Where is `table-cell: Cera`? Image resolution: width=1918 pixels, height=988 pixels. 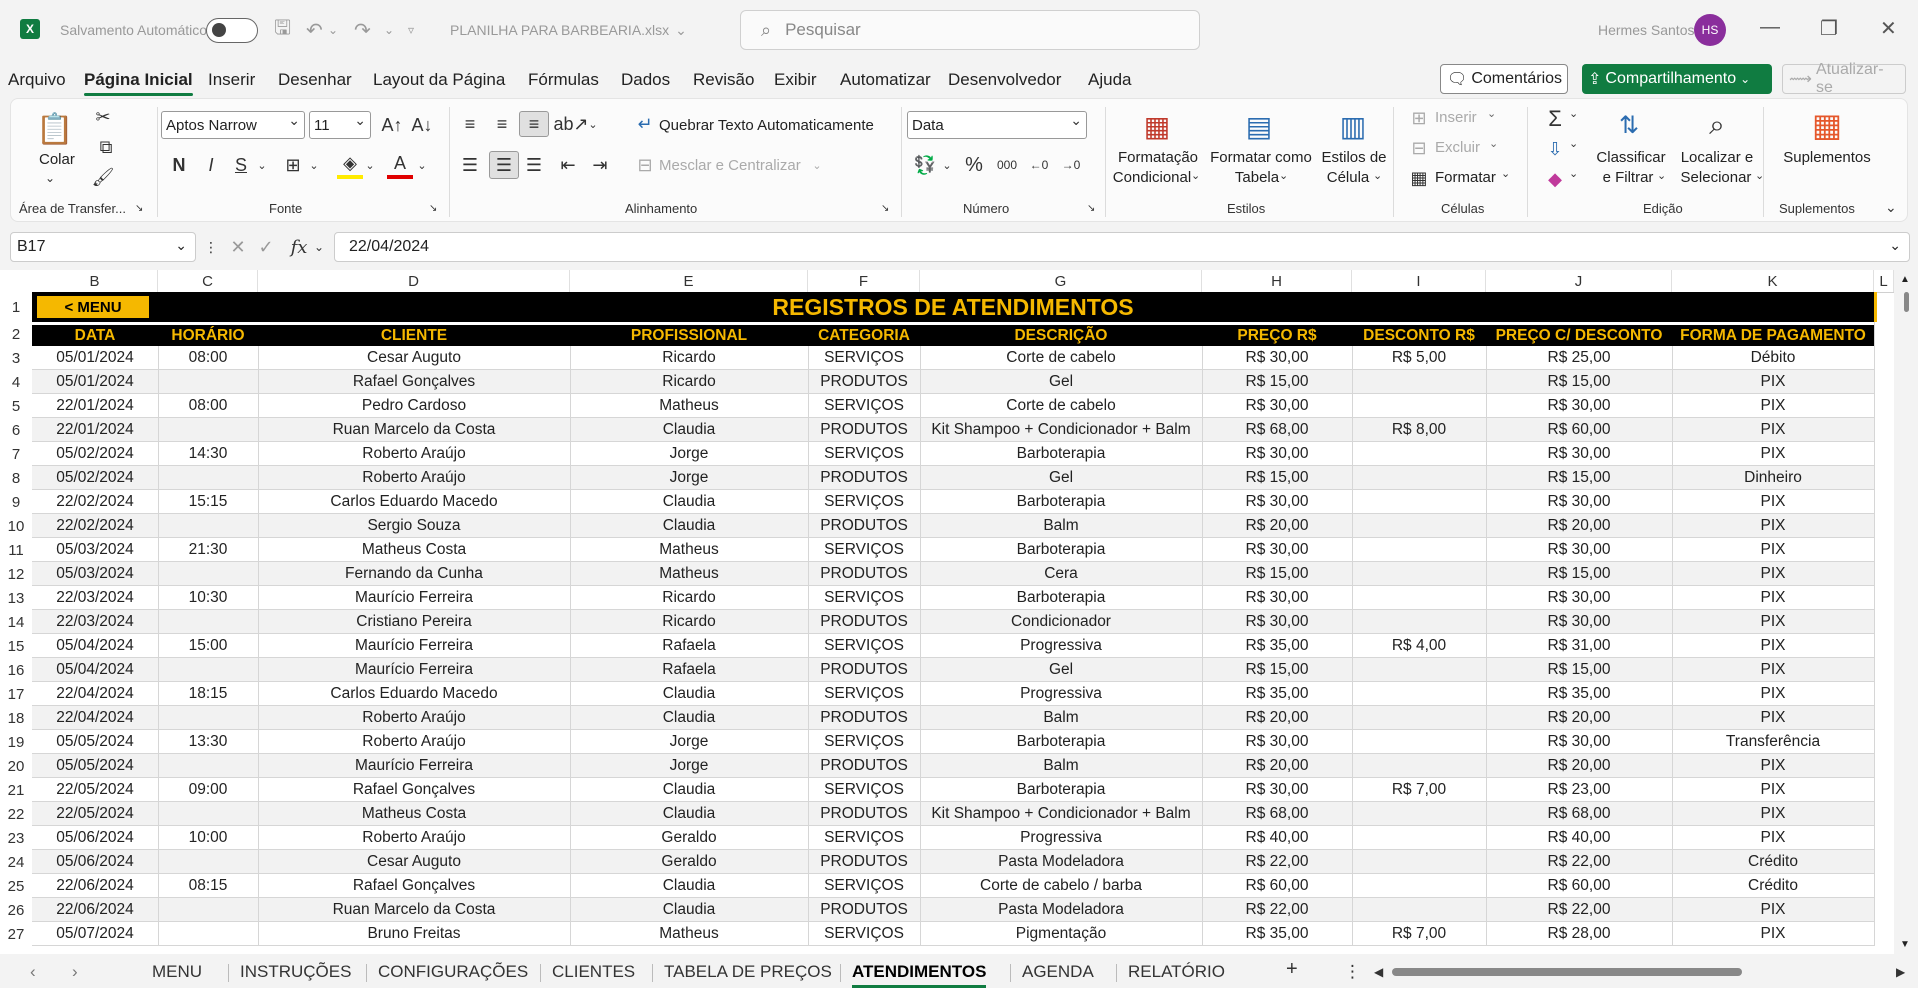
table-cell: Cera is located at coordinates (1061, 574).